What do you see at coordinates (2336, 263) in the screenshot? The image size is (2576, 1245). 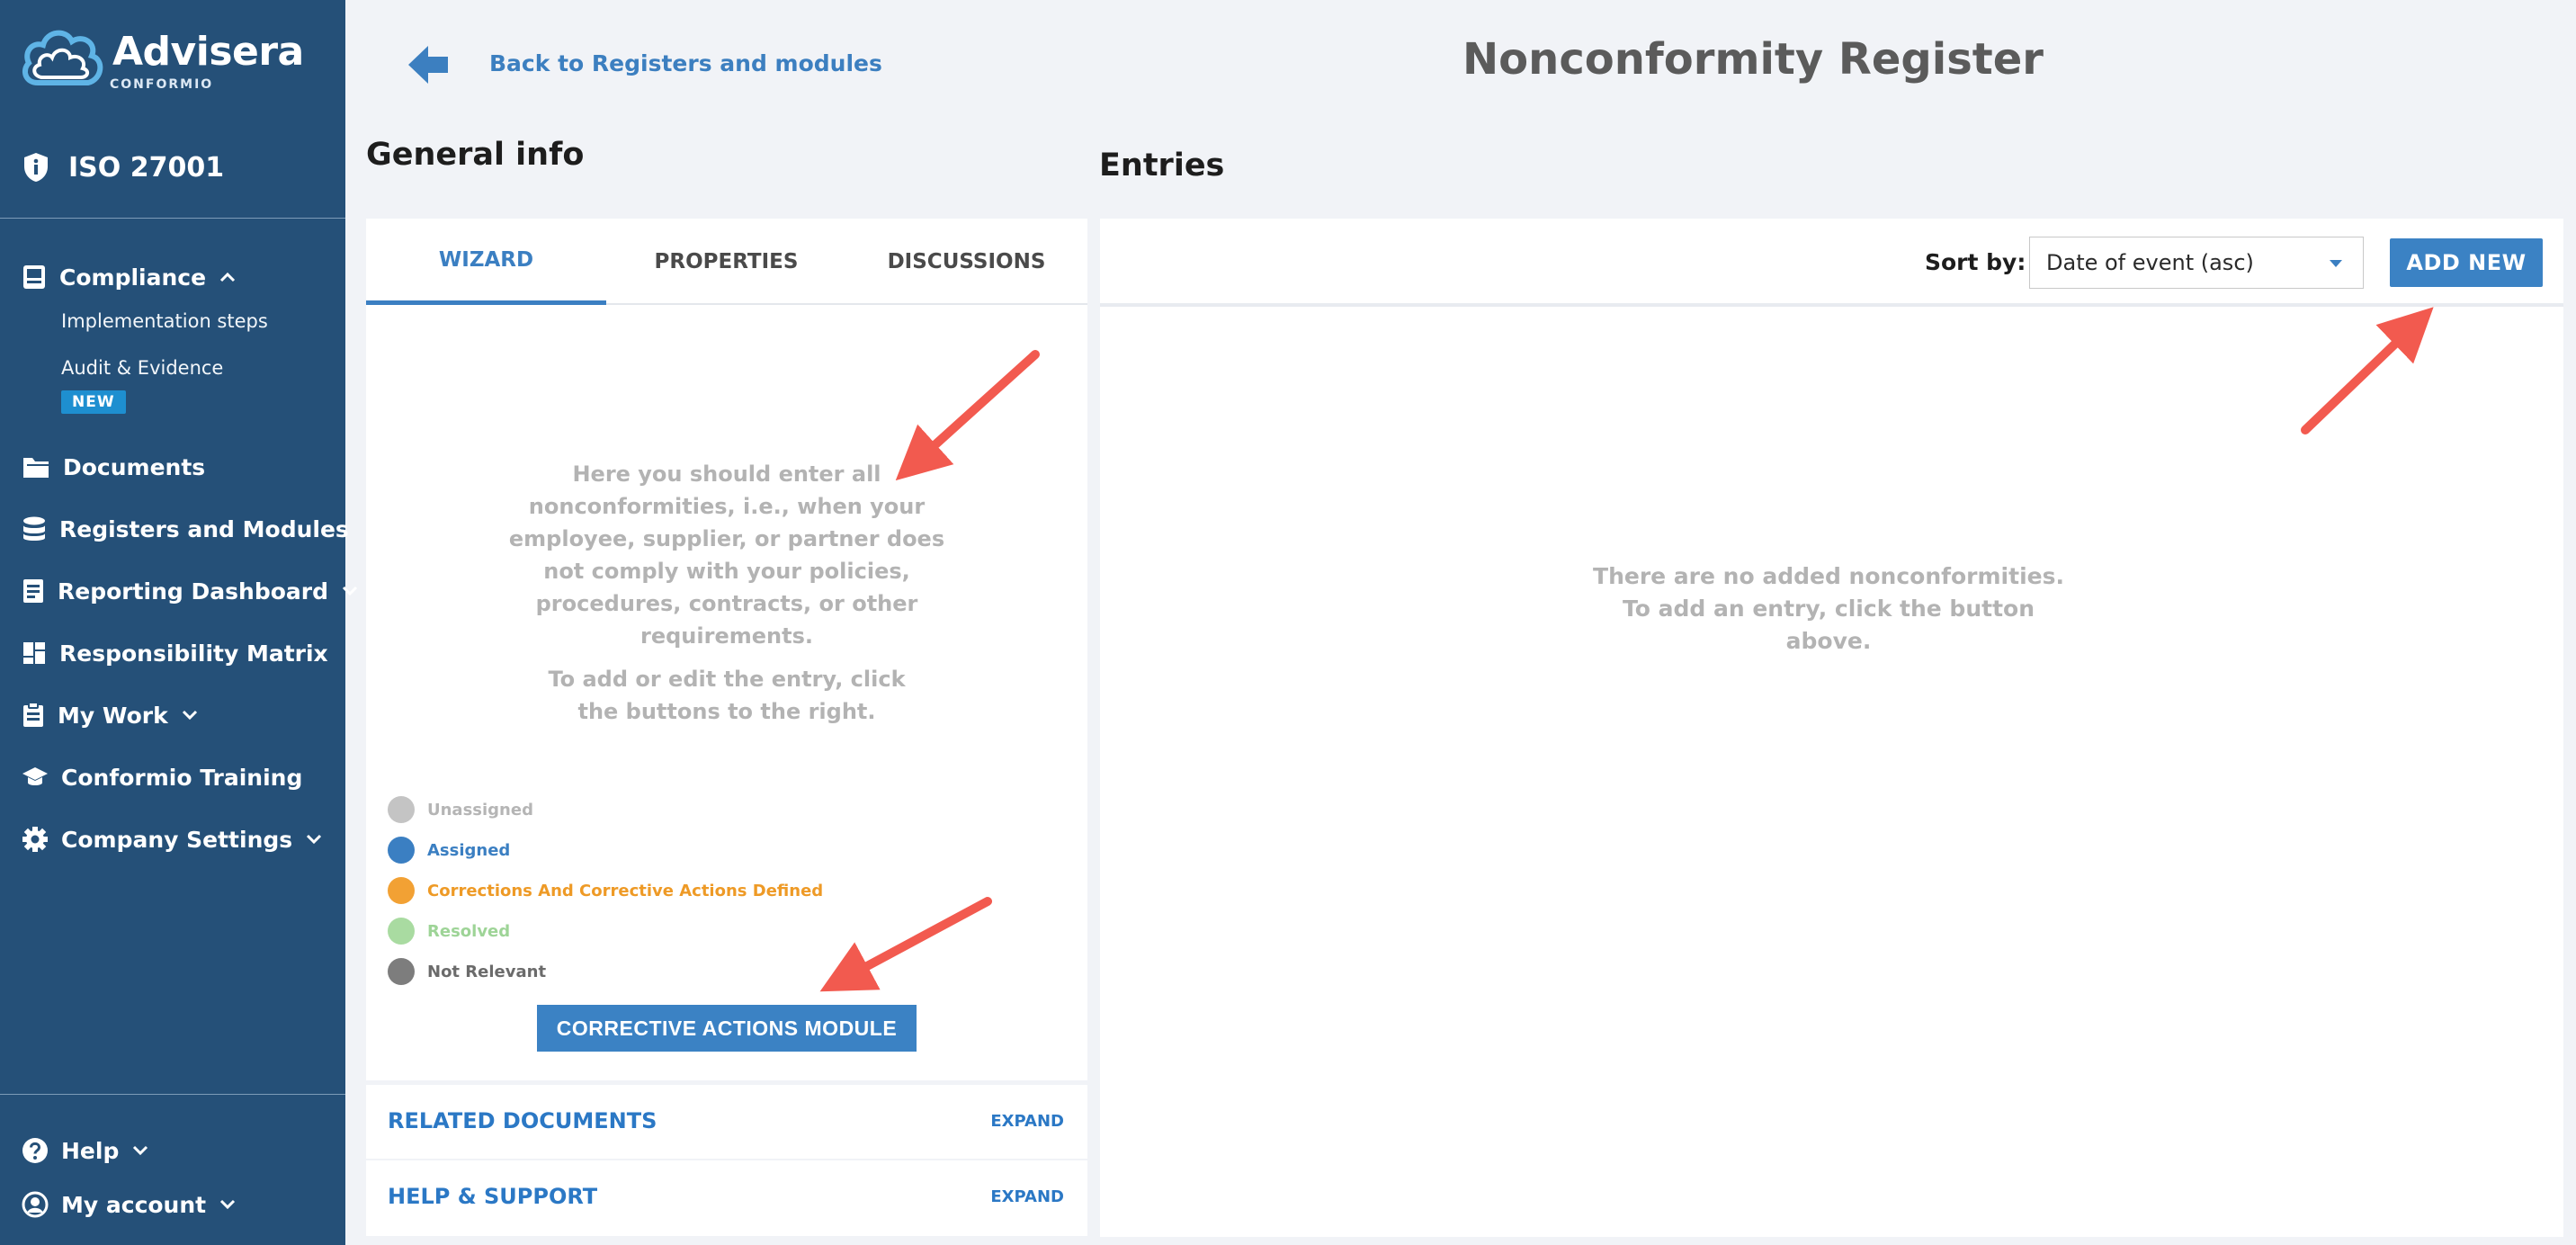 I see `caret-down-icon` at bounding box center [2336, 263].